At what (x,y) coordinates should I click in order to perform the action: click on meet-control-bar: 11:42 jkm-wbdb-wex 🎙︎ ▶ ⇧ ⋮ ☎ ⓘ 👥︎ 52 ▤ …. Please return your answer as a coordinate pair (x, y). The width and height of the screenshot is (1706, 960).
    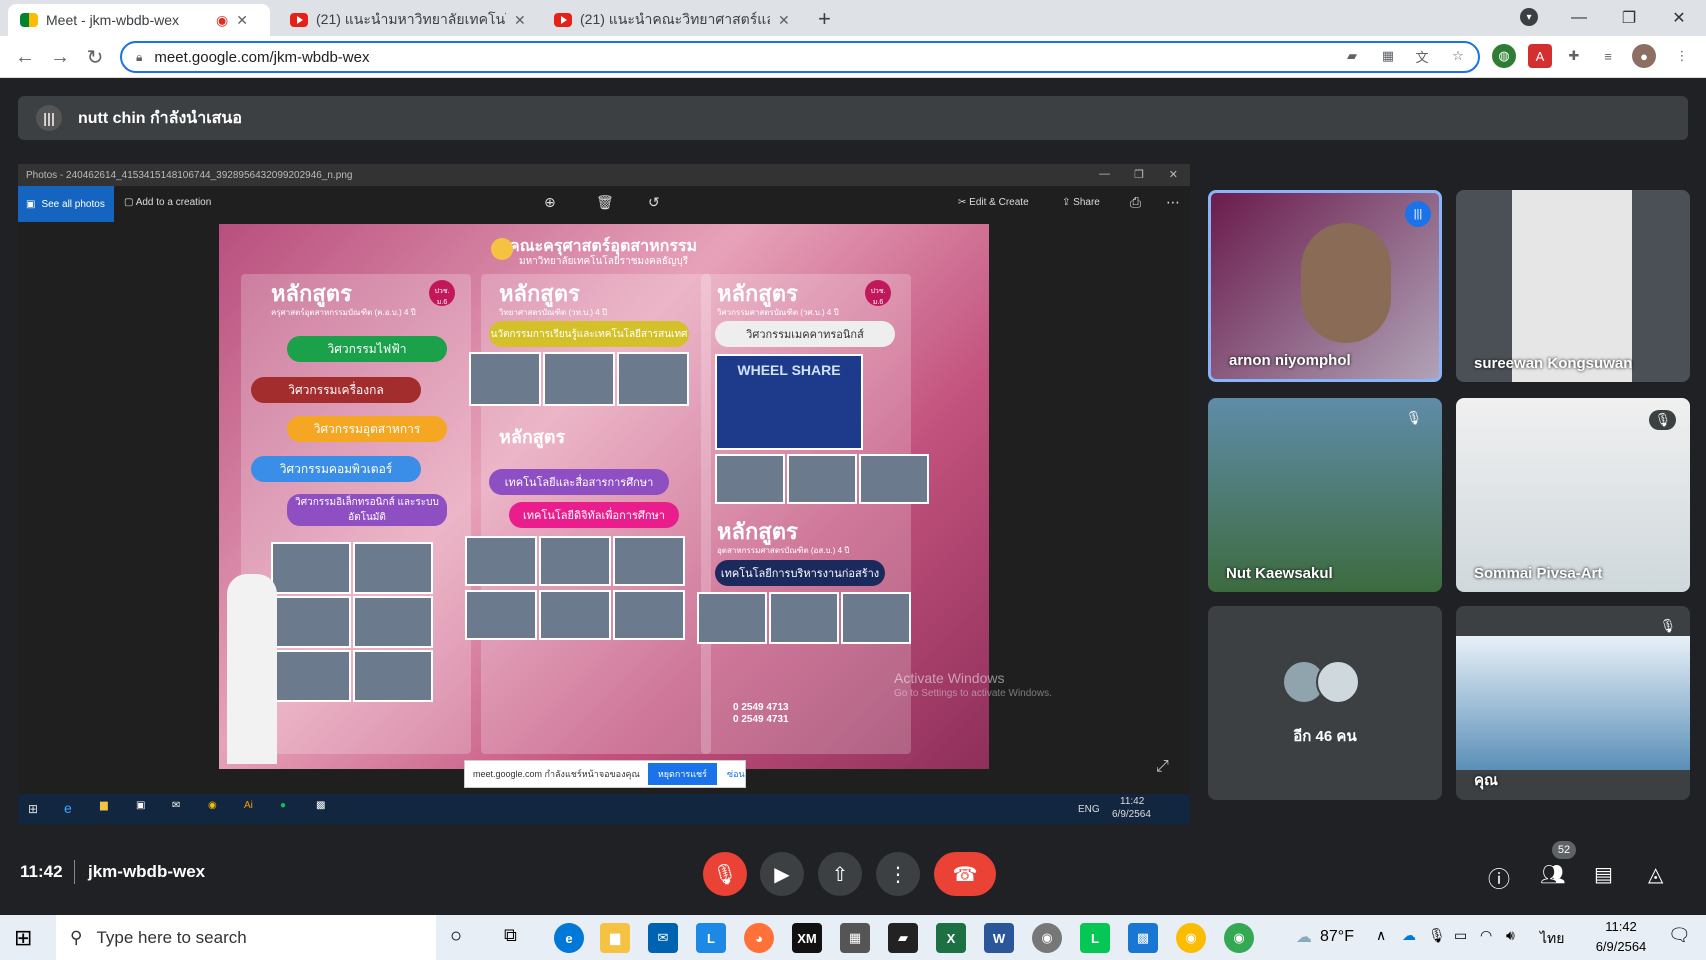
    Looking at the image, I should click on (853, 877).